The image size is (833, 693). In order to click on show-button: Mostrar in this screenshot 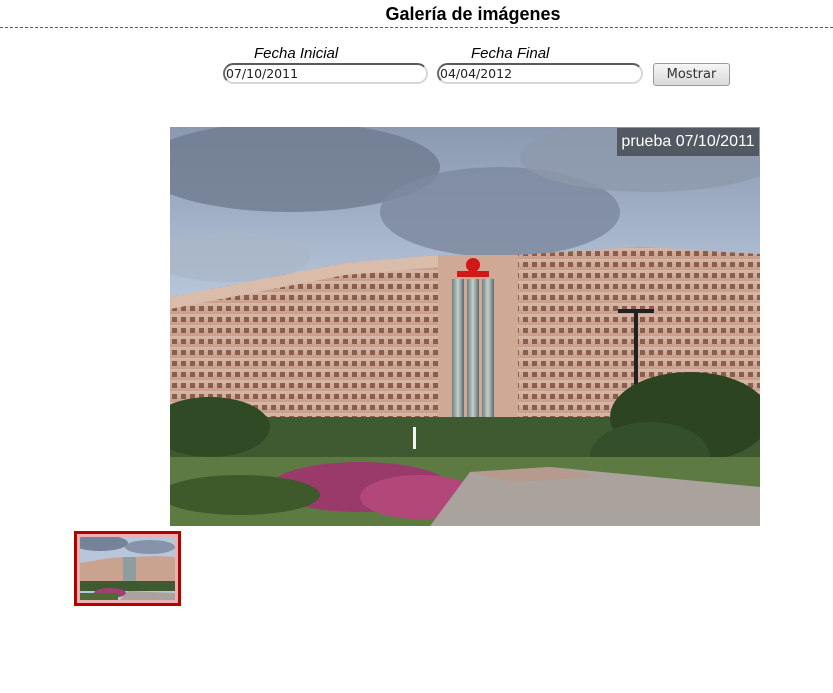, I will do `click(691, 74)`.